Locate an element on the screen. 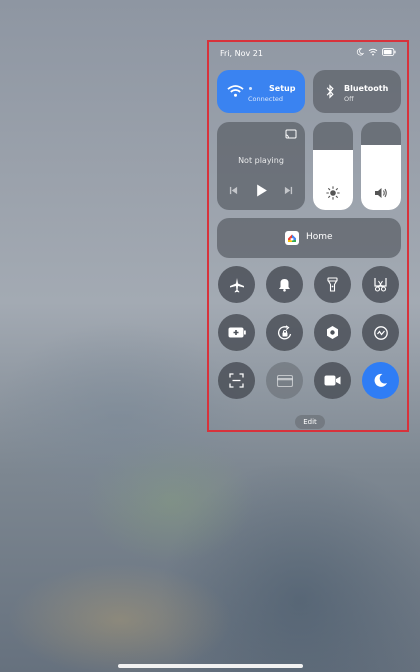 The width and height of the screenshot is (420, 672). wallet-card-button is located at coordinates (284, 380).